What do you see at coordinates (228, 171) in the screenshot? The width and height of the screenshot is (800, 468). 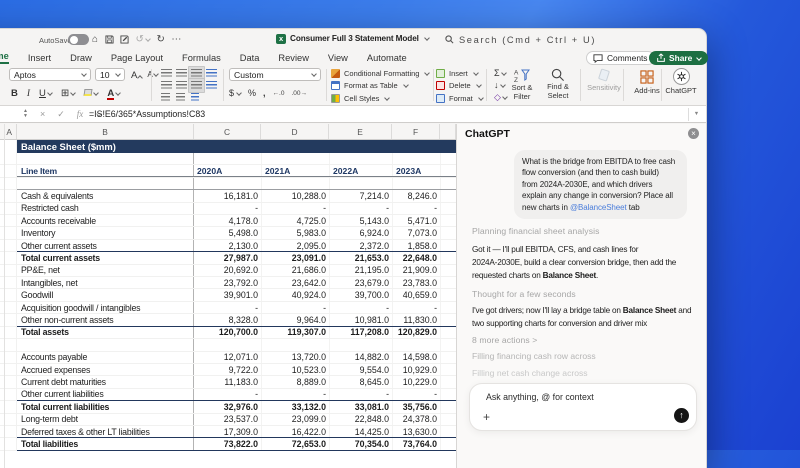 I see `sheet-row: Line Item 2020A 2021A 2022A 2023A` at bounding box center [228, 171].